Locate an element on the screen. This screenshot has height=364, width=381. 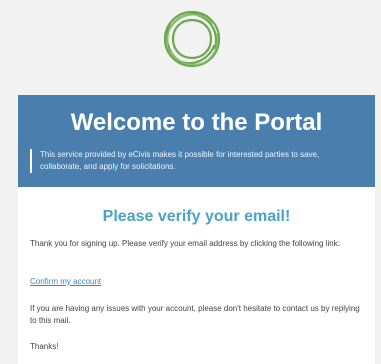
verify-heading: Please verify your email! is located at coordinates (196, 216).